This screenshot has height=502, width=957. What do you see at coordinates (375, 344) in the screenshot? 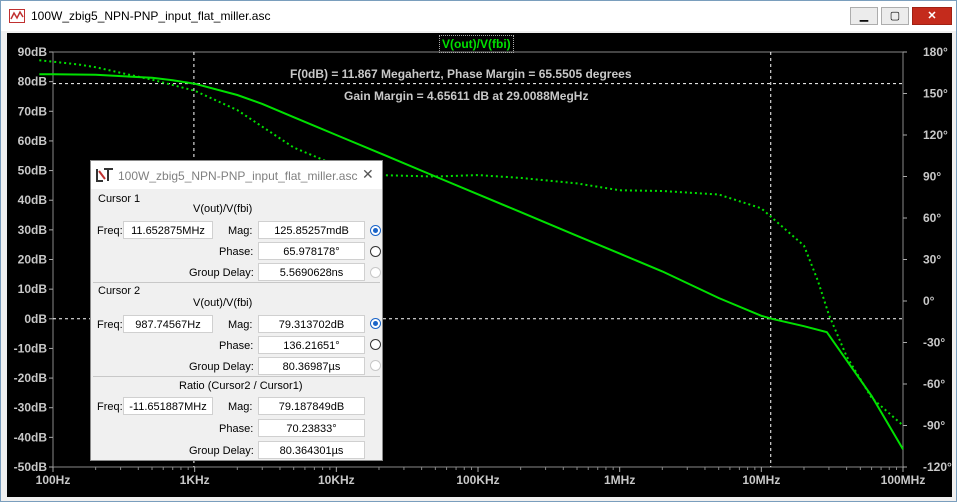
I see `cursor2-phase-radio` at bounding box center [375, 344].